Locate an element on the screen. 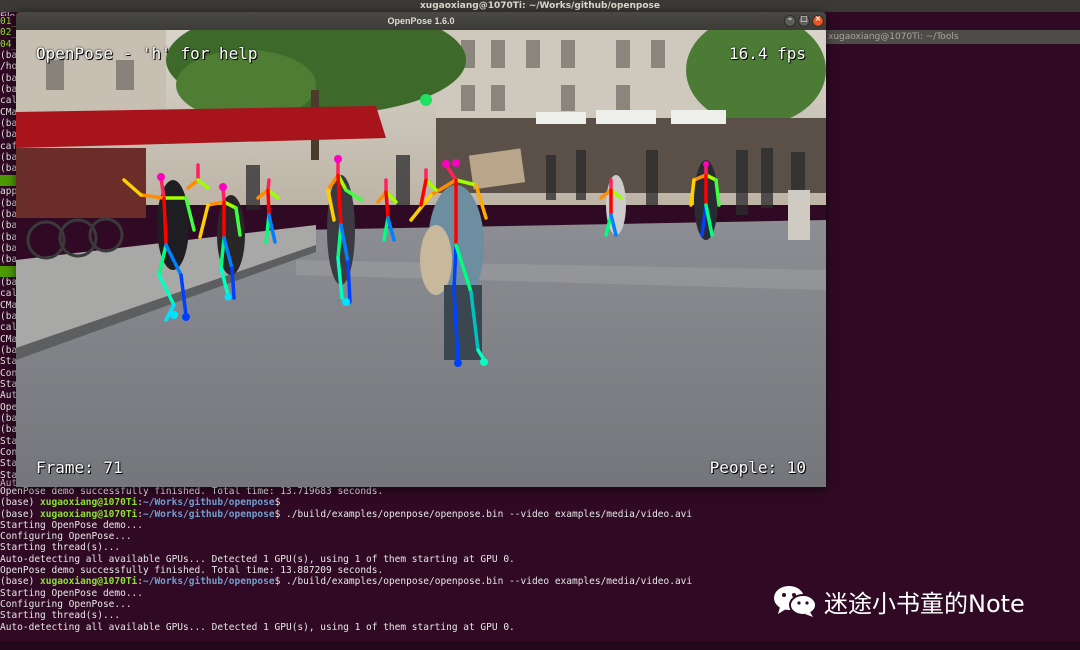  terminal-strip-line: Ope is located at coordinates (8, 407).